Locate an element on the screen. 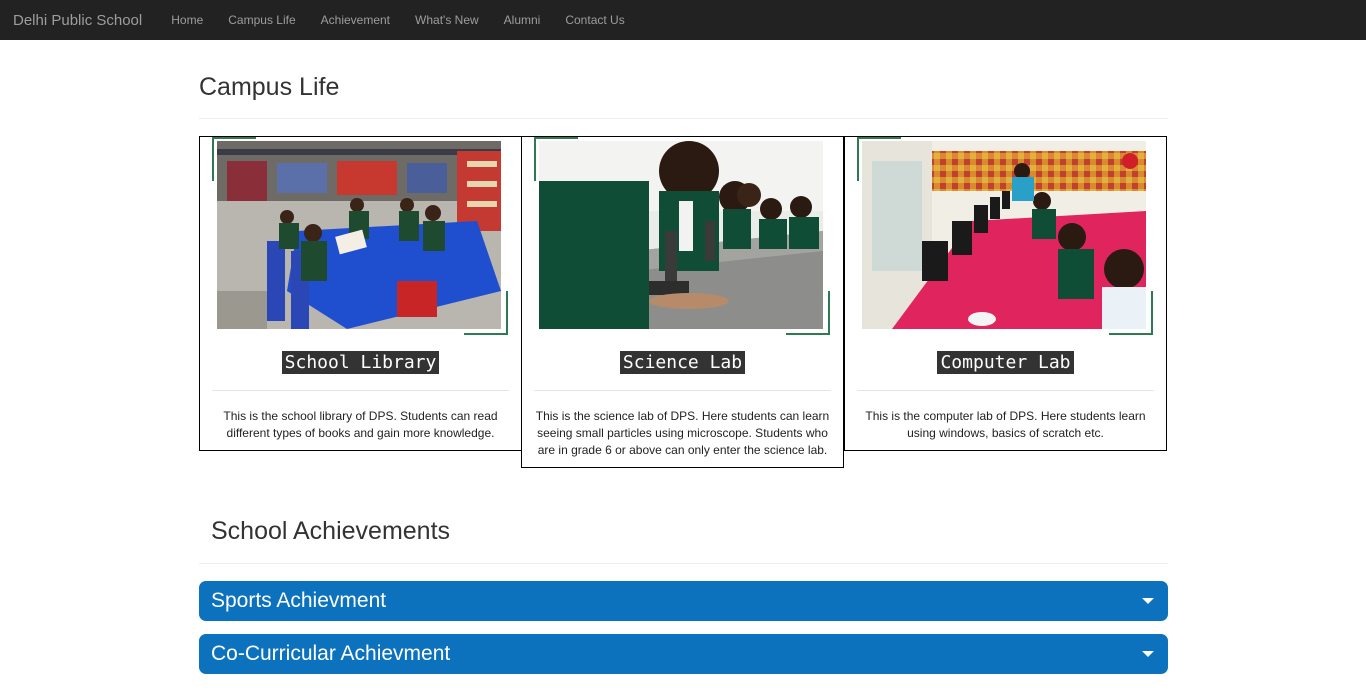 The image size is (1366, 700). accordion-sports: Sports Achievment is located at coordinates (683, 601).